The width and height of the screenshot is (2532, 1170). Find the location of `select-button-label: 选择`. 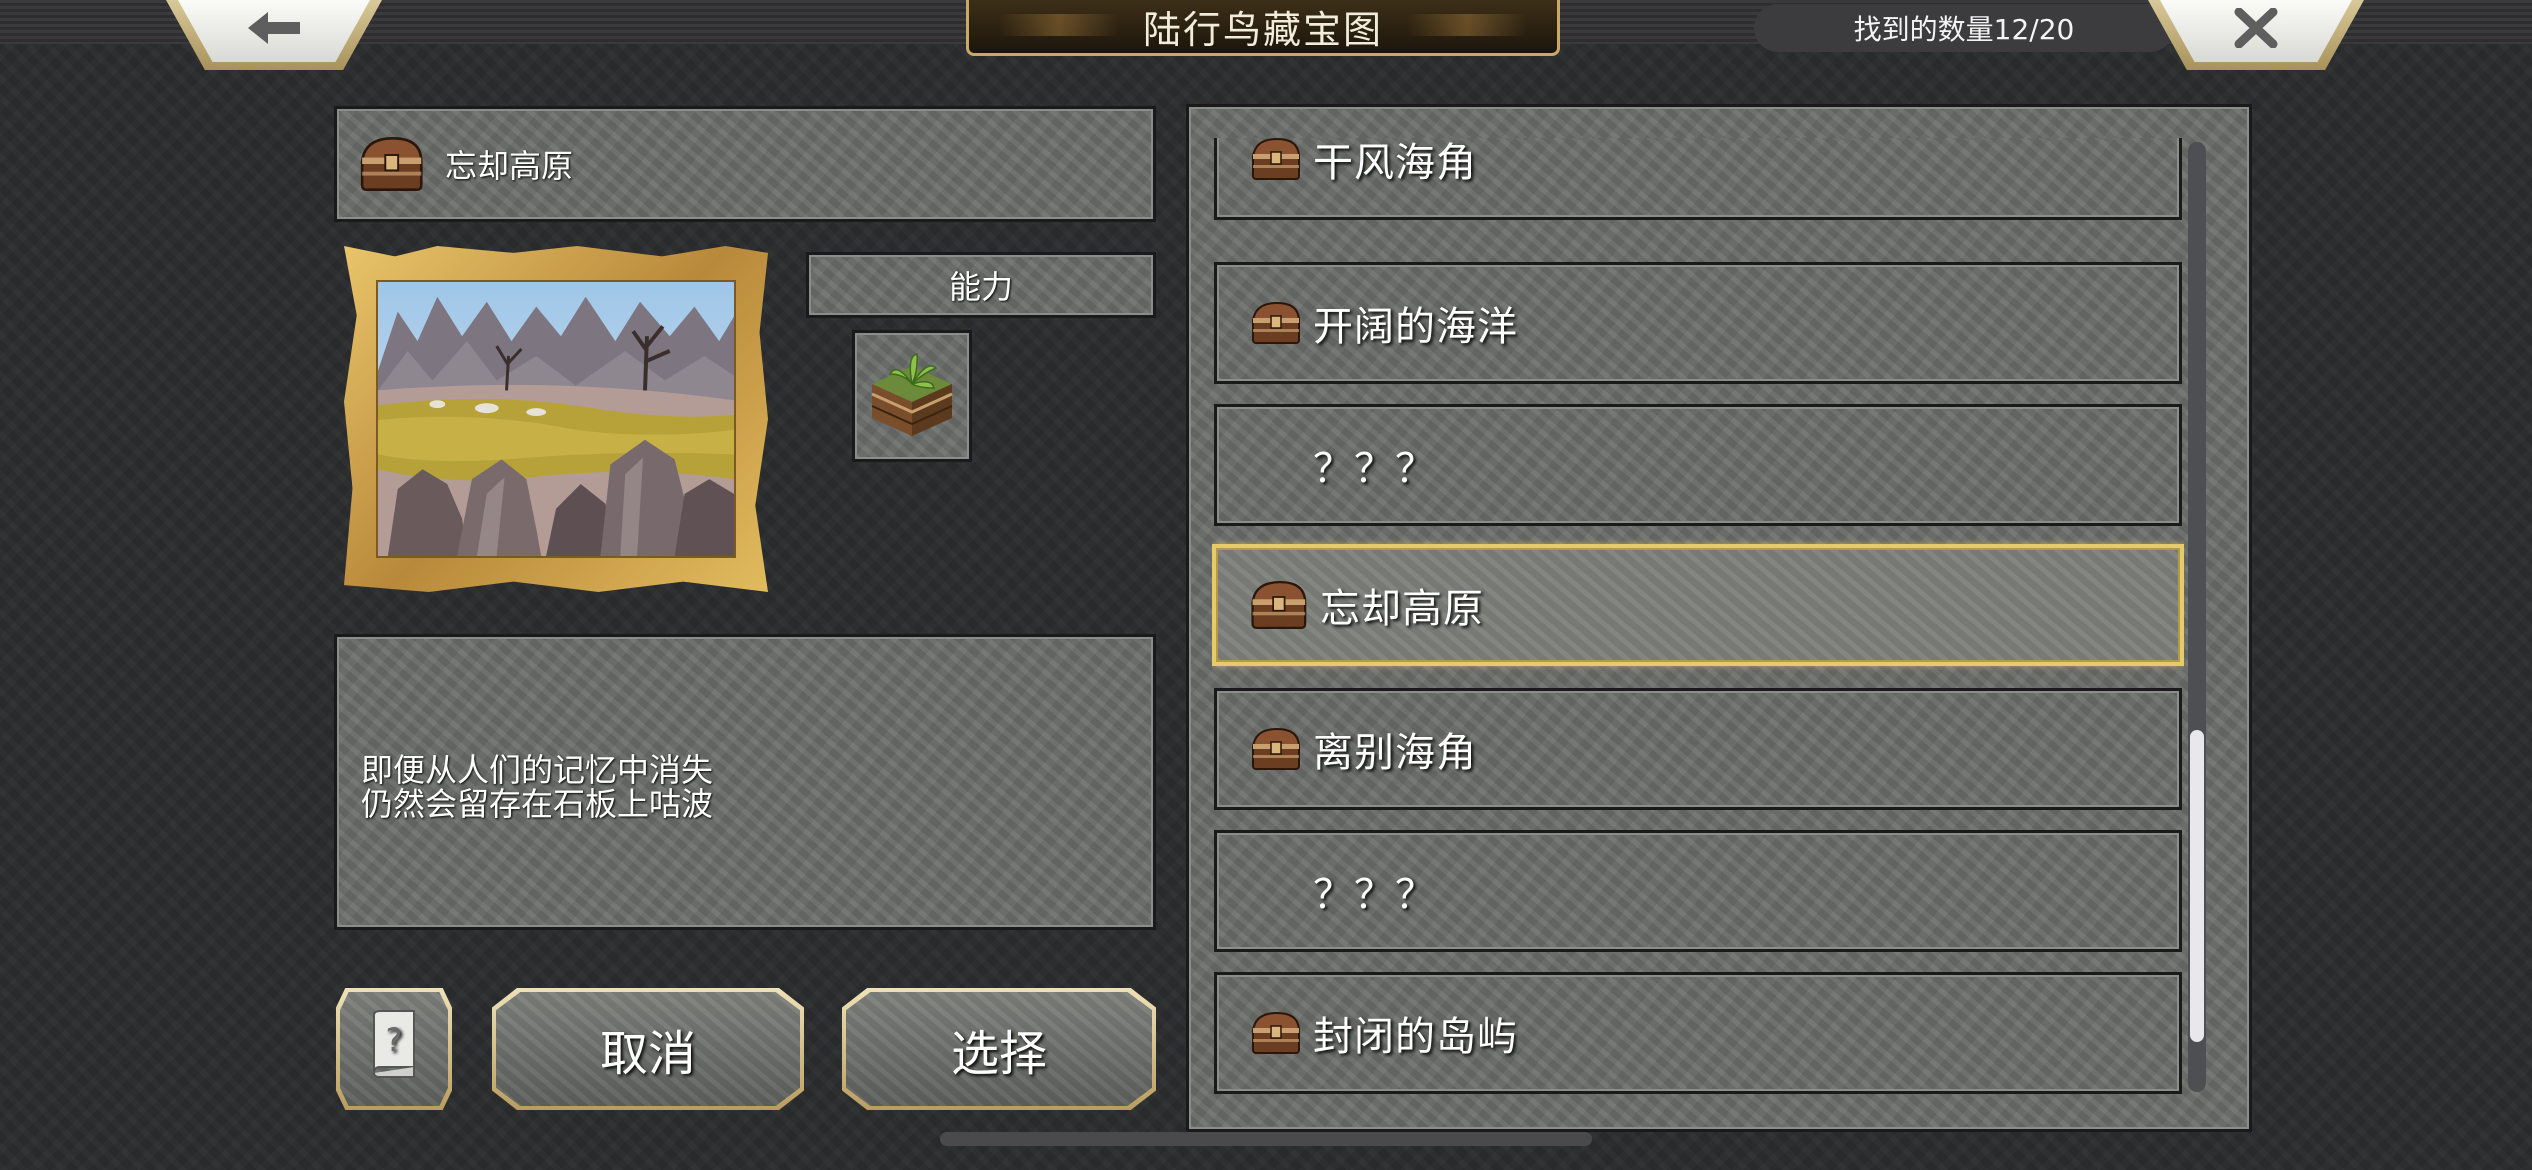

select-button-label: 选择 is located at coordinates (998, 1054).